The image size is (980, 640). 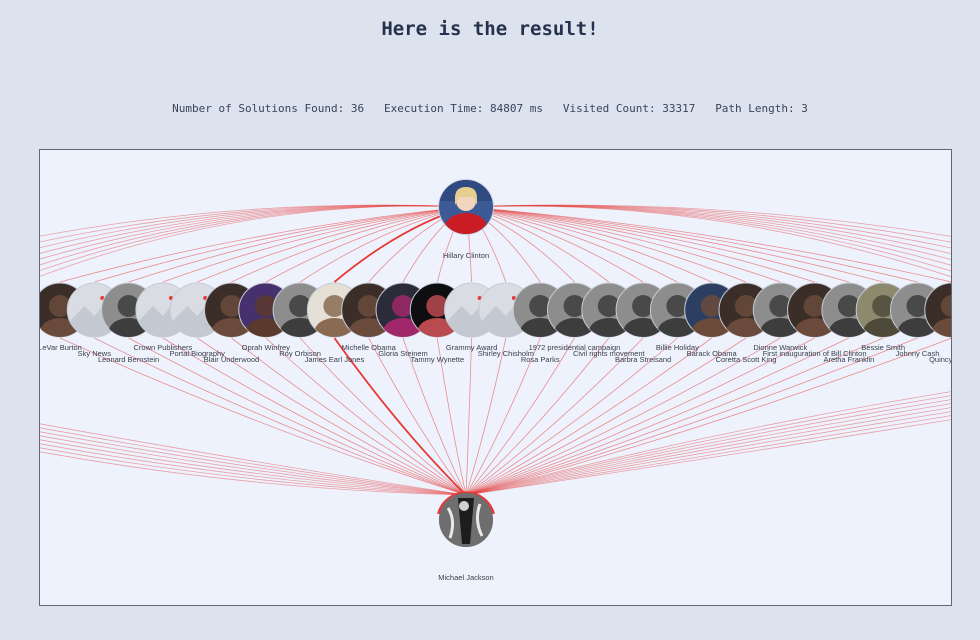 I want to click on intermediate-node-label: Barbra Streisand, so click(x=643, y=359).